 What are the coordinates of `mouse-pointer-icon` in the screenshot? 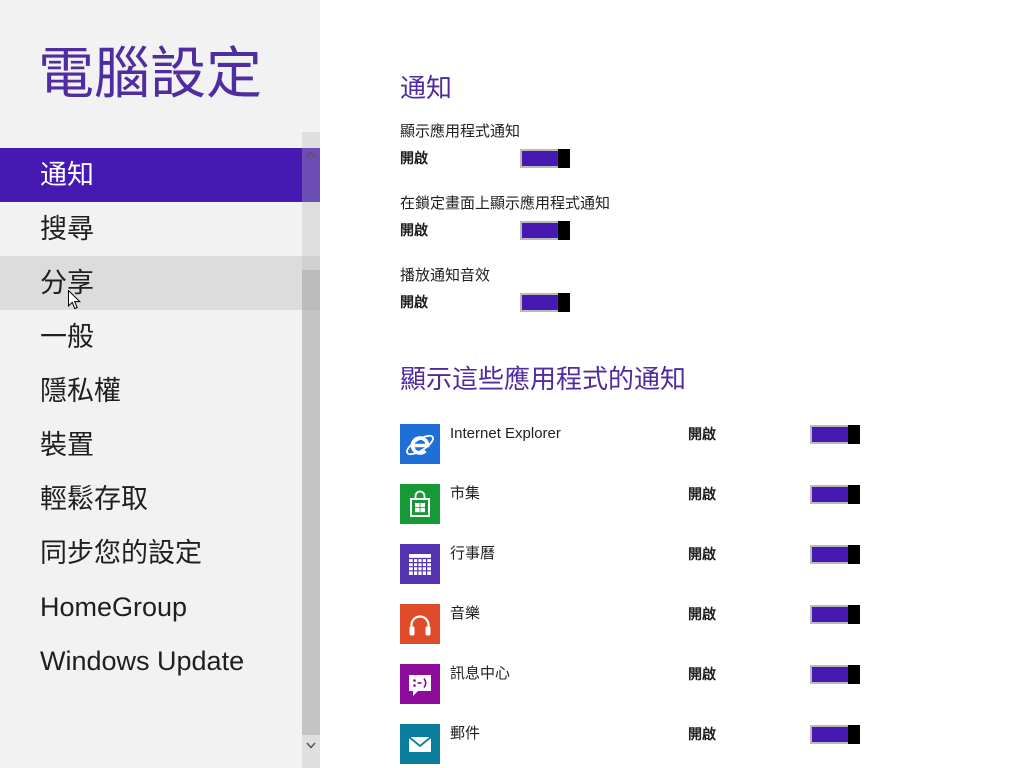 It's located at (74, 300).